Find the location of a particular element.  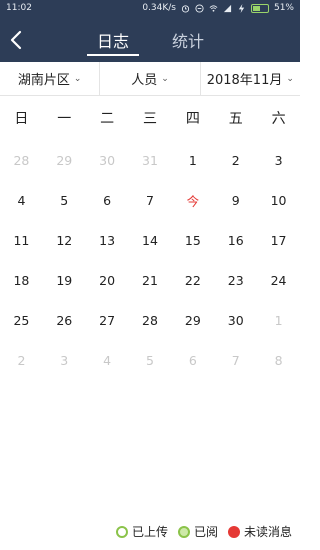

weekday-label: 日 is located at coordinates (21, 119).